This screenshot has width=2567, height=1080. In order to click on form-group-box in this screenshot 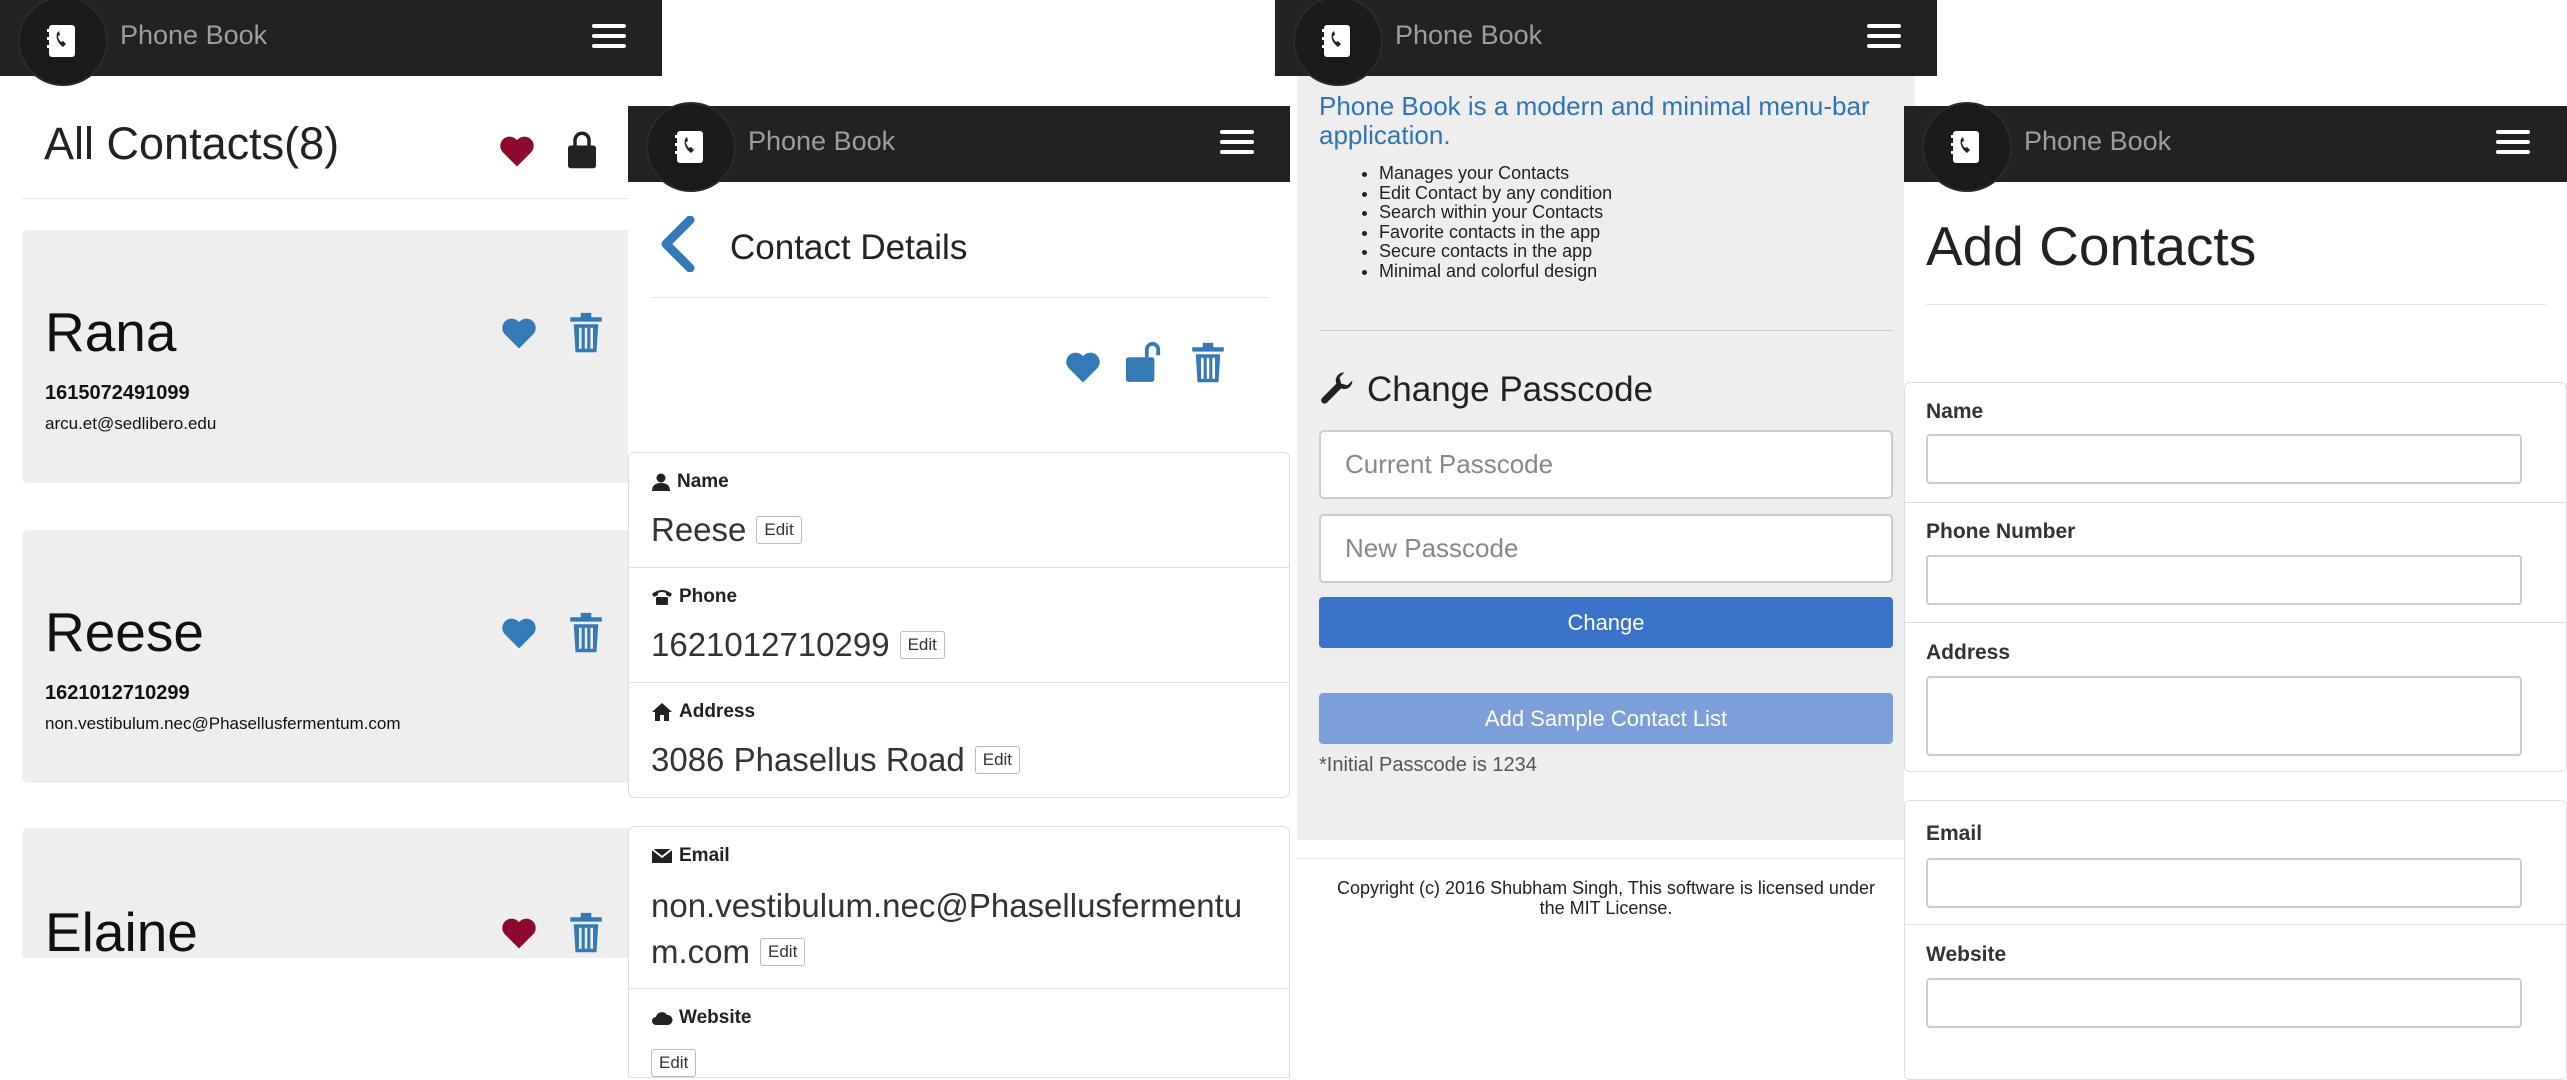, I will do `click(2235, 940)`.